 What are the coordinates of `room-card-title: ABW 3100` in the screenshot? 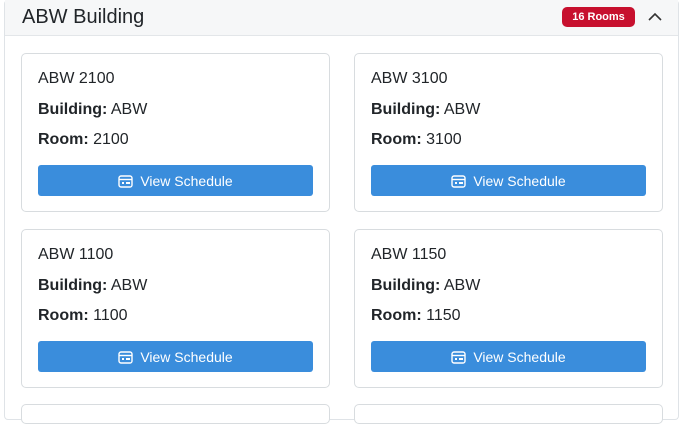 It's located at (409, 78).